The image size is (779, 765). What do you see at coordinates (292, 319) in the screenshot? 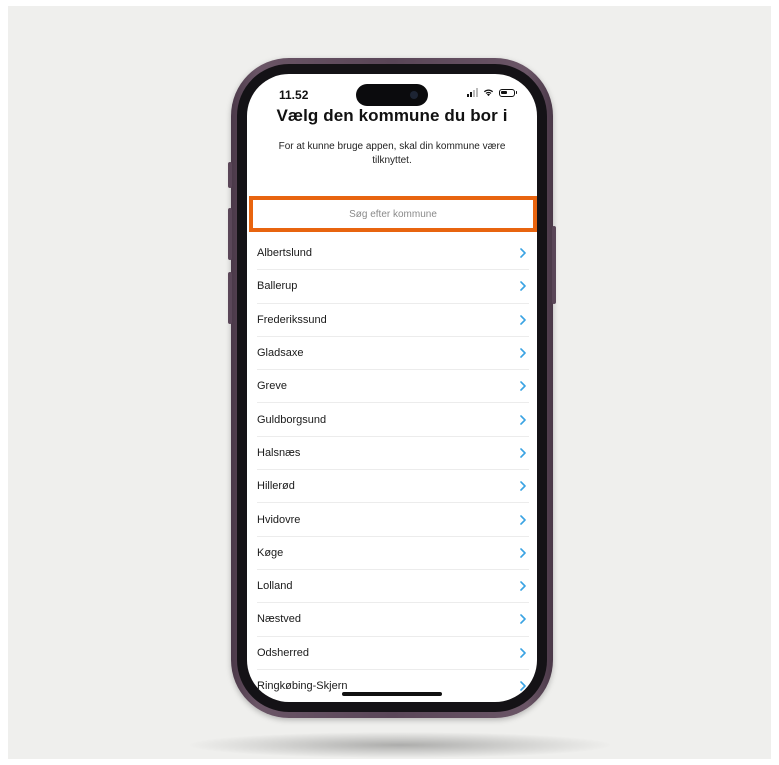
I see `list-item-label: Frederikssund` at bounding box center [292, 319].